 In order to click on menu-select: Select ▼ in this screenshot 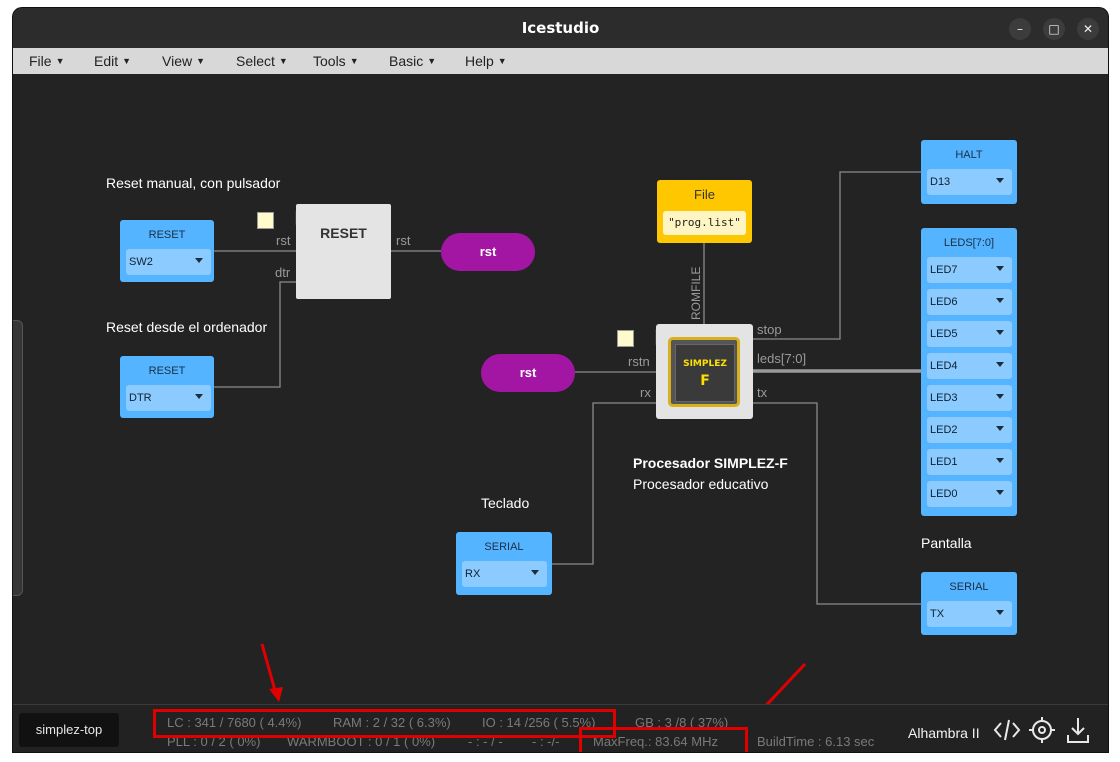, I will do `click(262, 61)`.